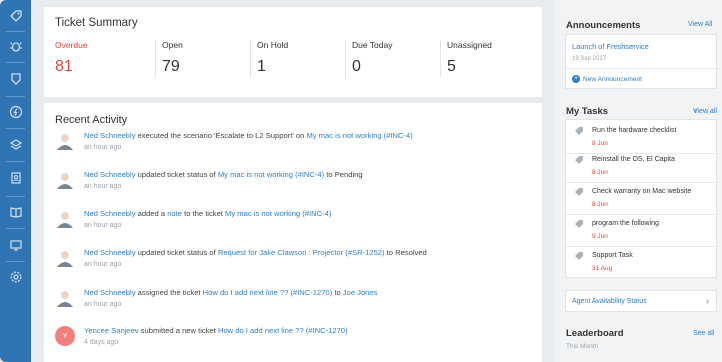 This screenshot has width=722, height=362. I want to click on stat-on-hold: On Hold 1, so click(301, 62).